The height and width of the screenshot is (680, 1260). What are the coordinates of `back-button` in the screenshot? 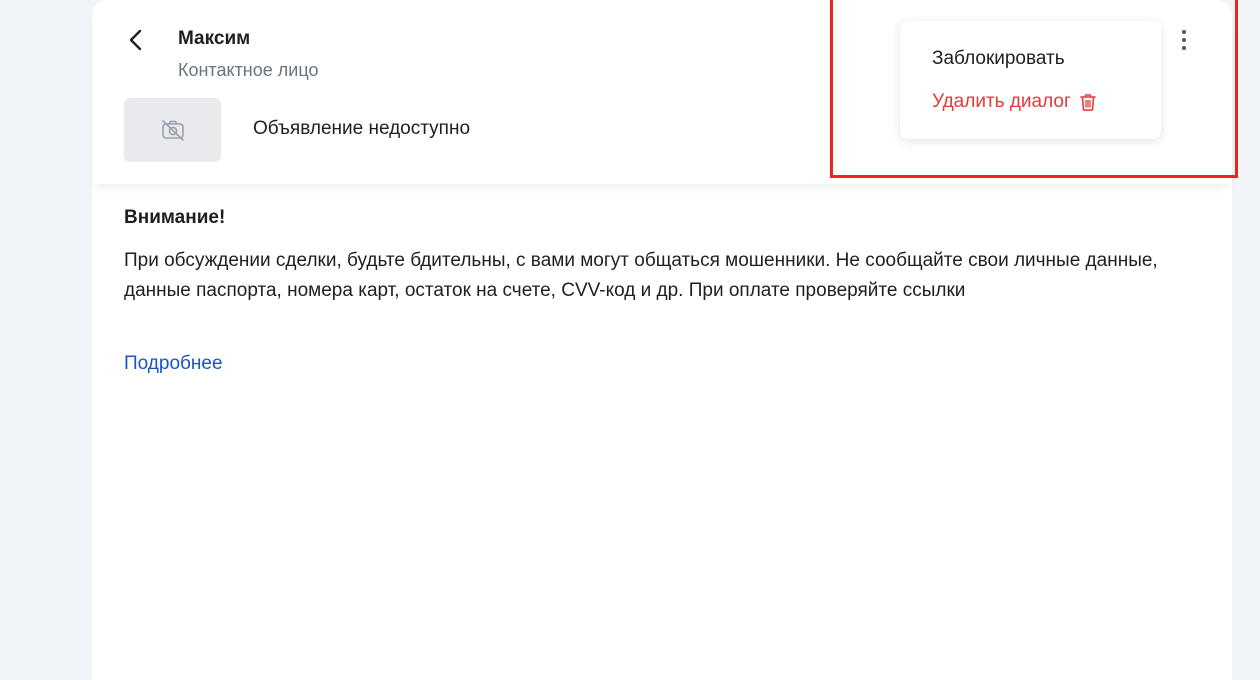 It's located at (136, 40).